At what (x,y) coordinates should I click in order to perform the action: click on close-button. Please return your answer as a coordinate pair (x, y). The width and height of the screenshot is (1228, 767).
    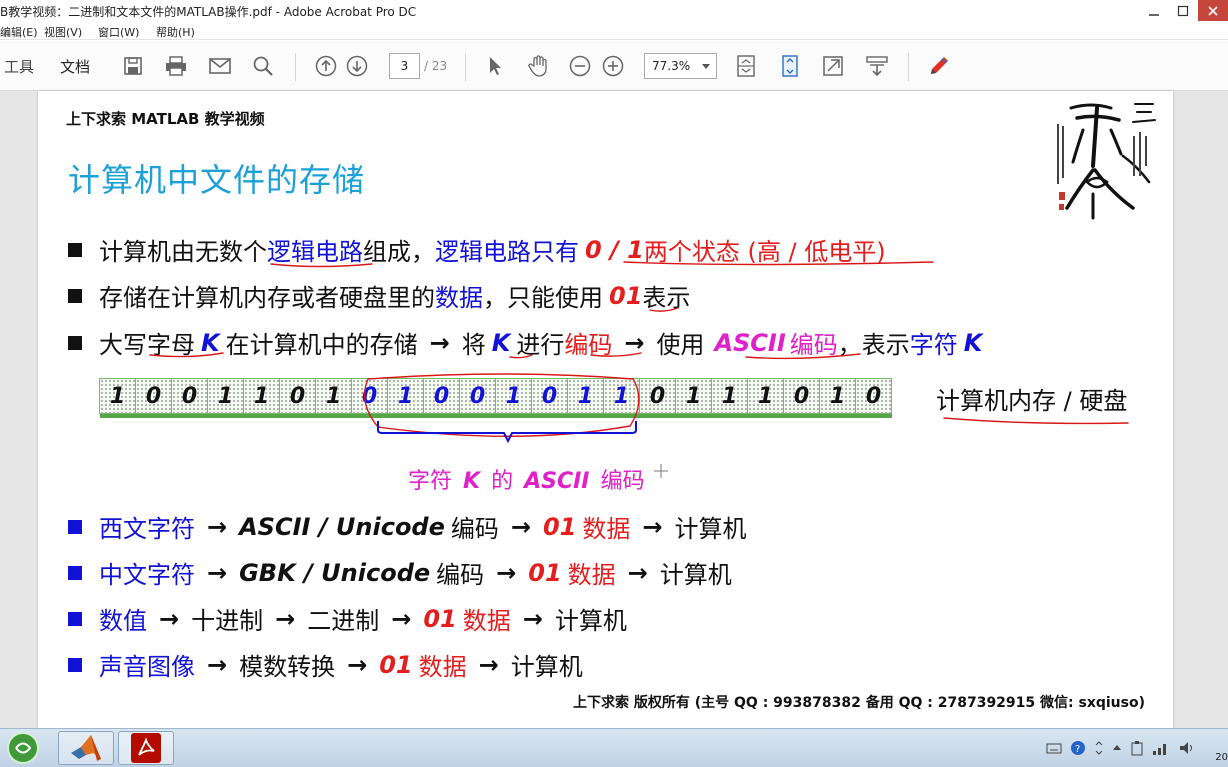
    Looking at the image, I should click on (1213, 10).